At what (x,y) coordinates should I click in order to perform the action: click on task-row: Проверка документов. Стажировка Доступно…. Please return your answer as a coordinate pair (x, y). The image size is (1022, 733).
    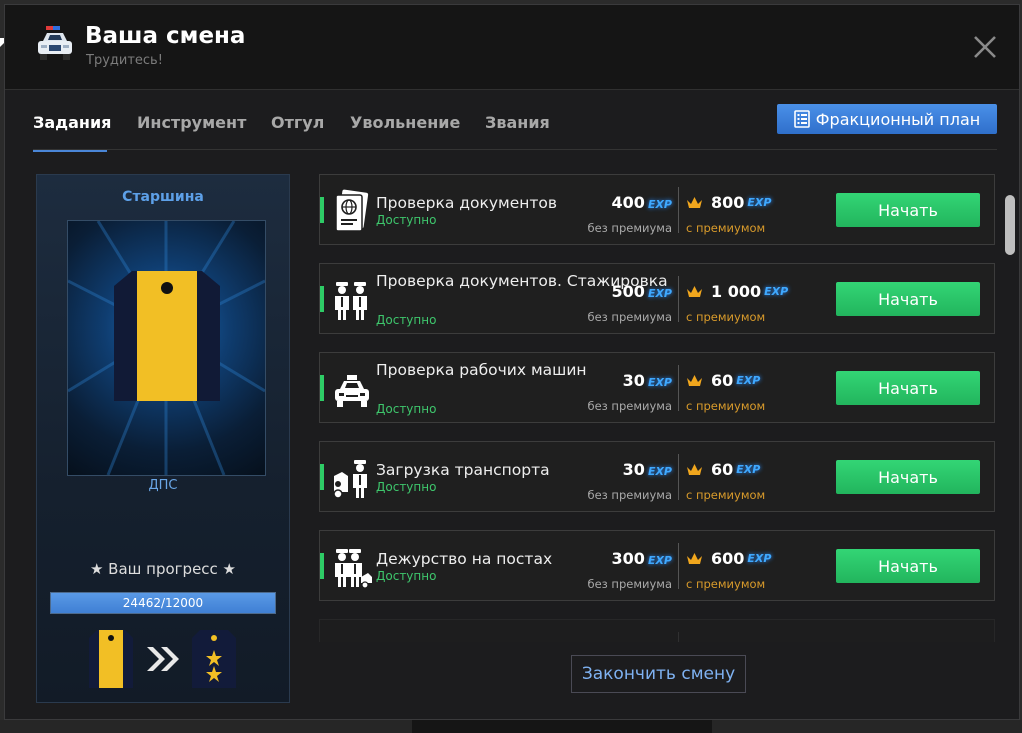
    Looking at the image, I should click on (657, 298).